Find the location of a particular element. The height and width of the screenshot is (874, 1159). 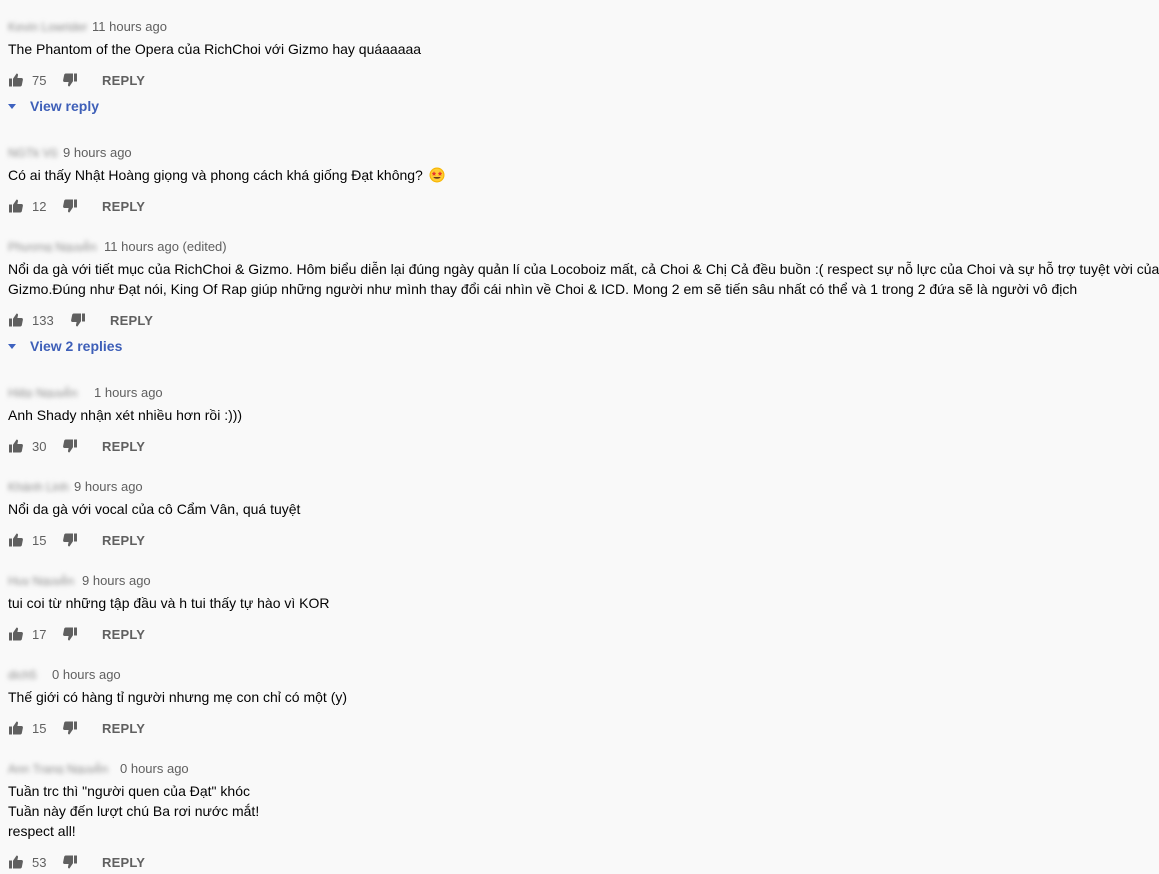

comment-author: Ann Trang Nguyễn is located at coordinates (64, 768).